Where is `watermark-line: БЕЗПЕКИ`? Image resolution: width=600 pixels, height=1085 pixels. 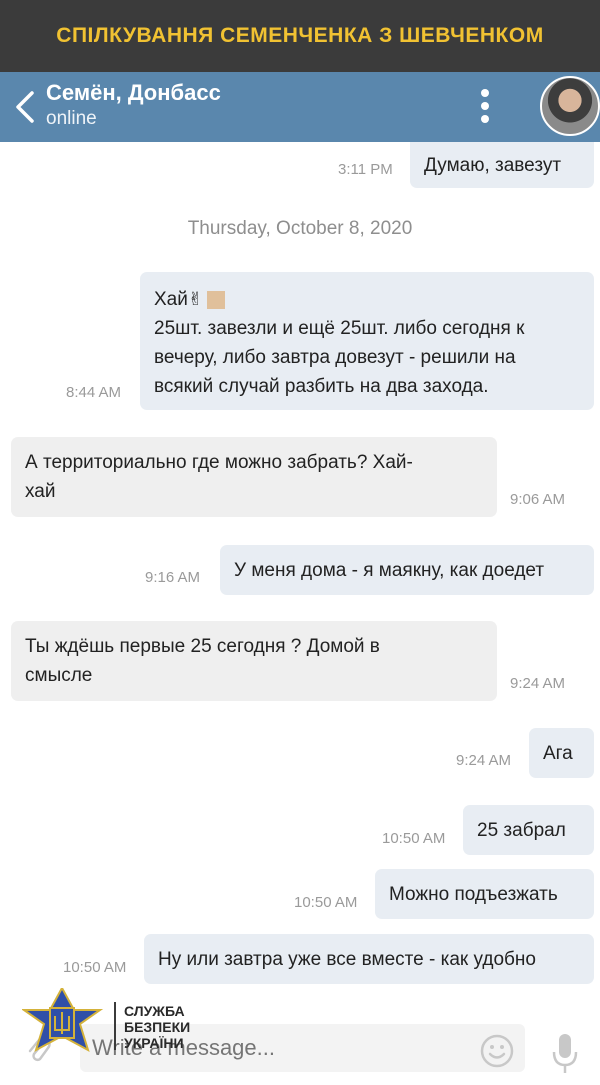 watermark-line: БЕЗПЕКИ is located at coordinates (157, 1027).